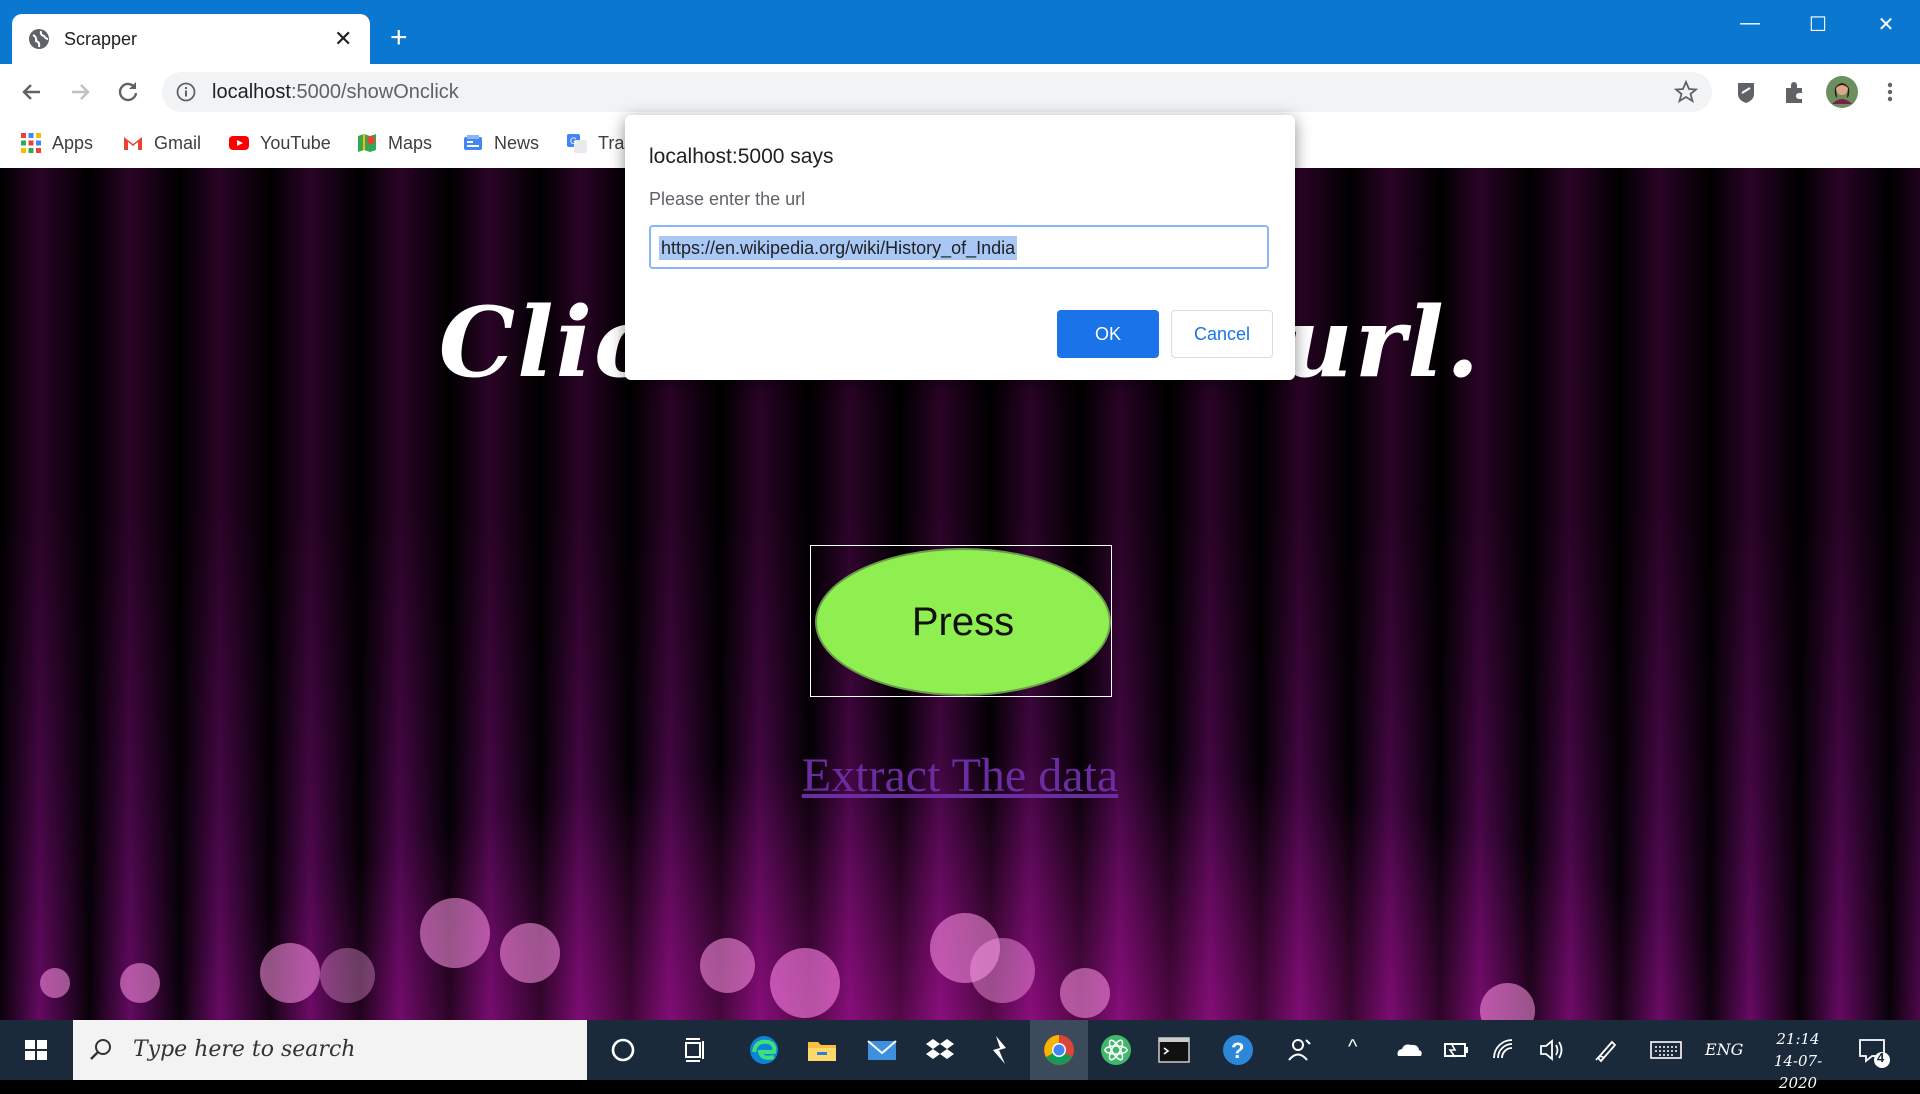 This screenshot has height=1094, width=1920. What do you see at coordinates (374, 92) in the screenshot?
I see `url-path: :5000/showOnclick` at bounding box center [374, 92].